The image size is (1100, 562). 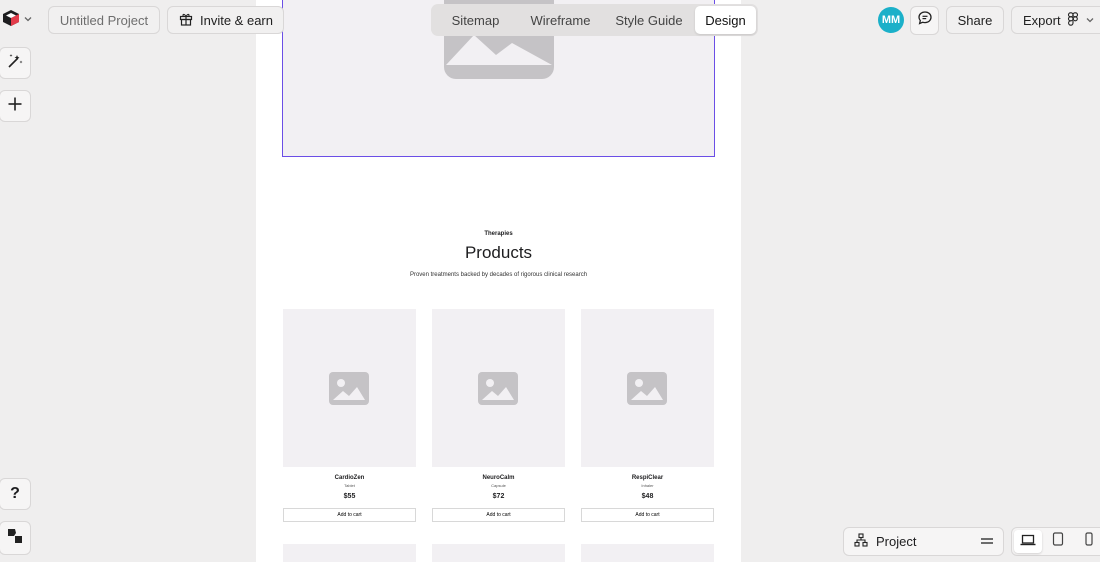 I want to click on comment-icon, so click(x=925, y=20).